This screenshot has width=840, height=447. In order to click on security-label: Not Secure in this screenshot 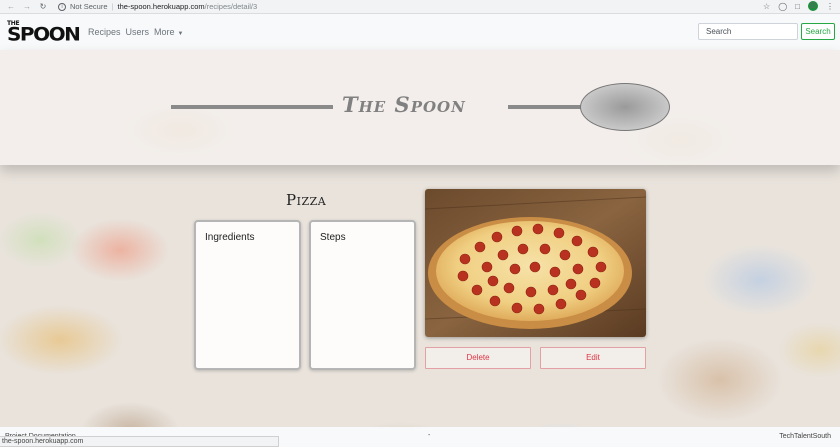, I will do `click(89, 6)`.